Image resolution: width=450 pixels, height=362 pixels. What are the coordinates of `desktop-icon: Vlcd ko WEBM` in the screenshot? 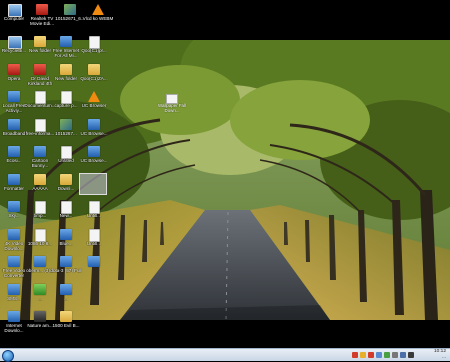 It's located at (98, 15).